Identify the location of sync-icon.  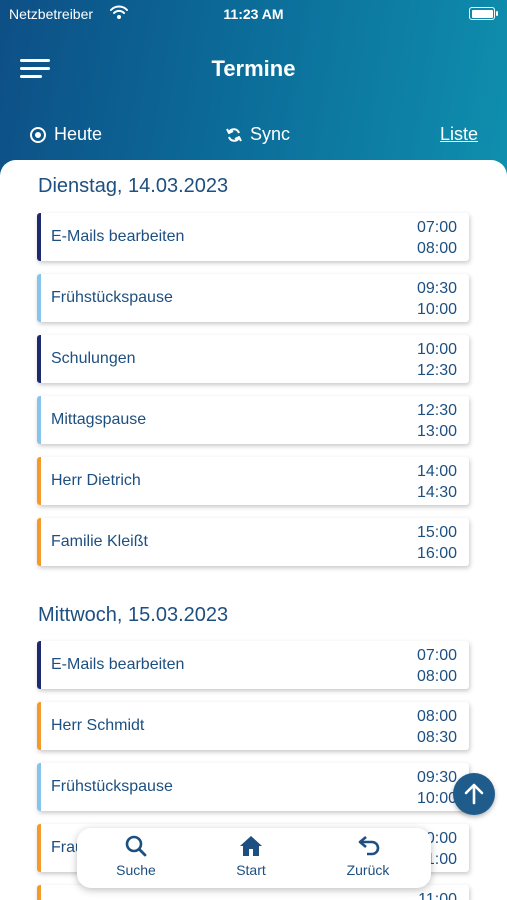
(234, 134).